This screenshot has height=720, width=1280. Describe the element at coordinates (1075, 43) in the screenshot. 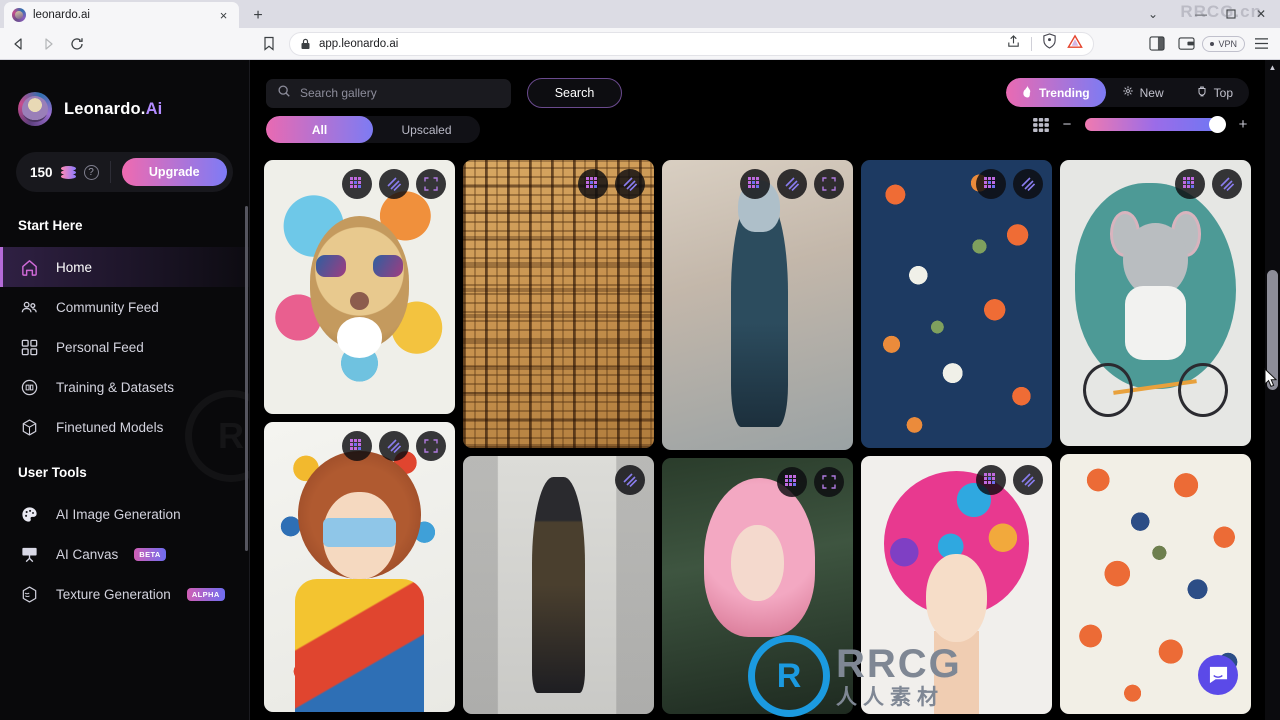

I see `brave-leo-icon` at that location.